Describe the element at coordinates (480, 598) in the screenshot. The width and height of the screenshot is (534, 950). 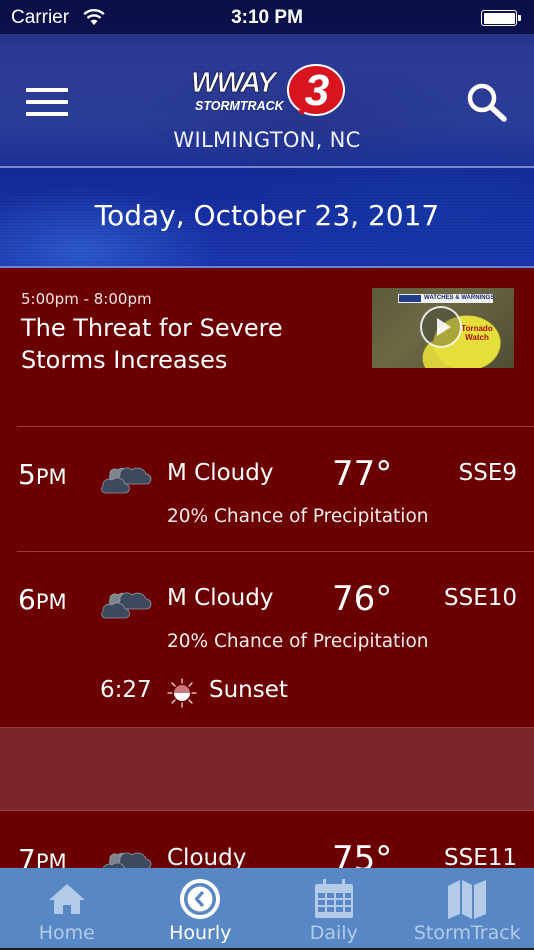
I see `row-wind: SSE10` at that location.